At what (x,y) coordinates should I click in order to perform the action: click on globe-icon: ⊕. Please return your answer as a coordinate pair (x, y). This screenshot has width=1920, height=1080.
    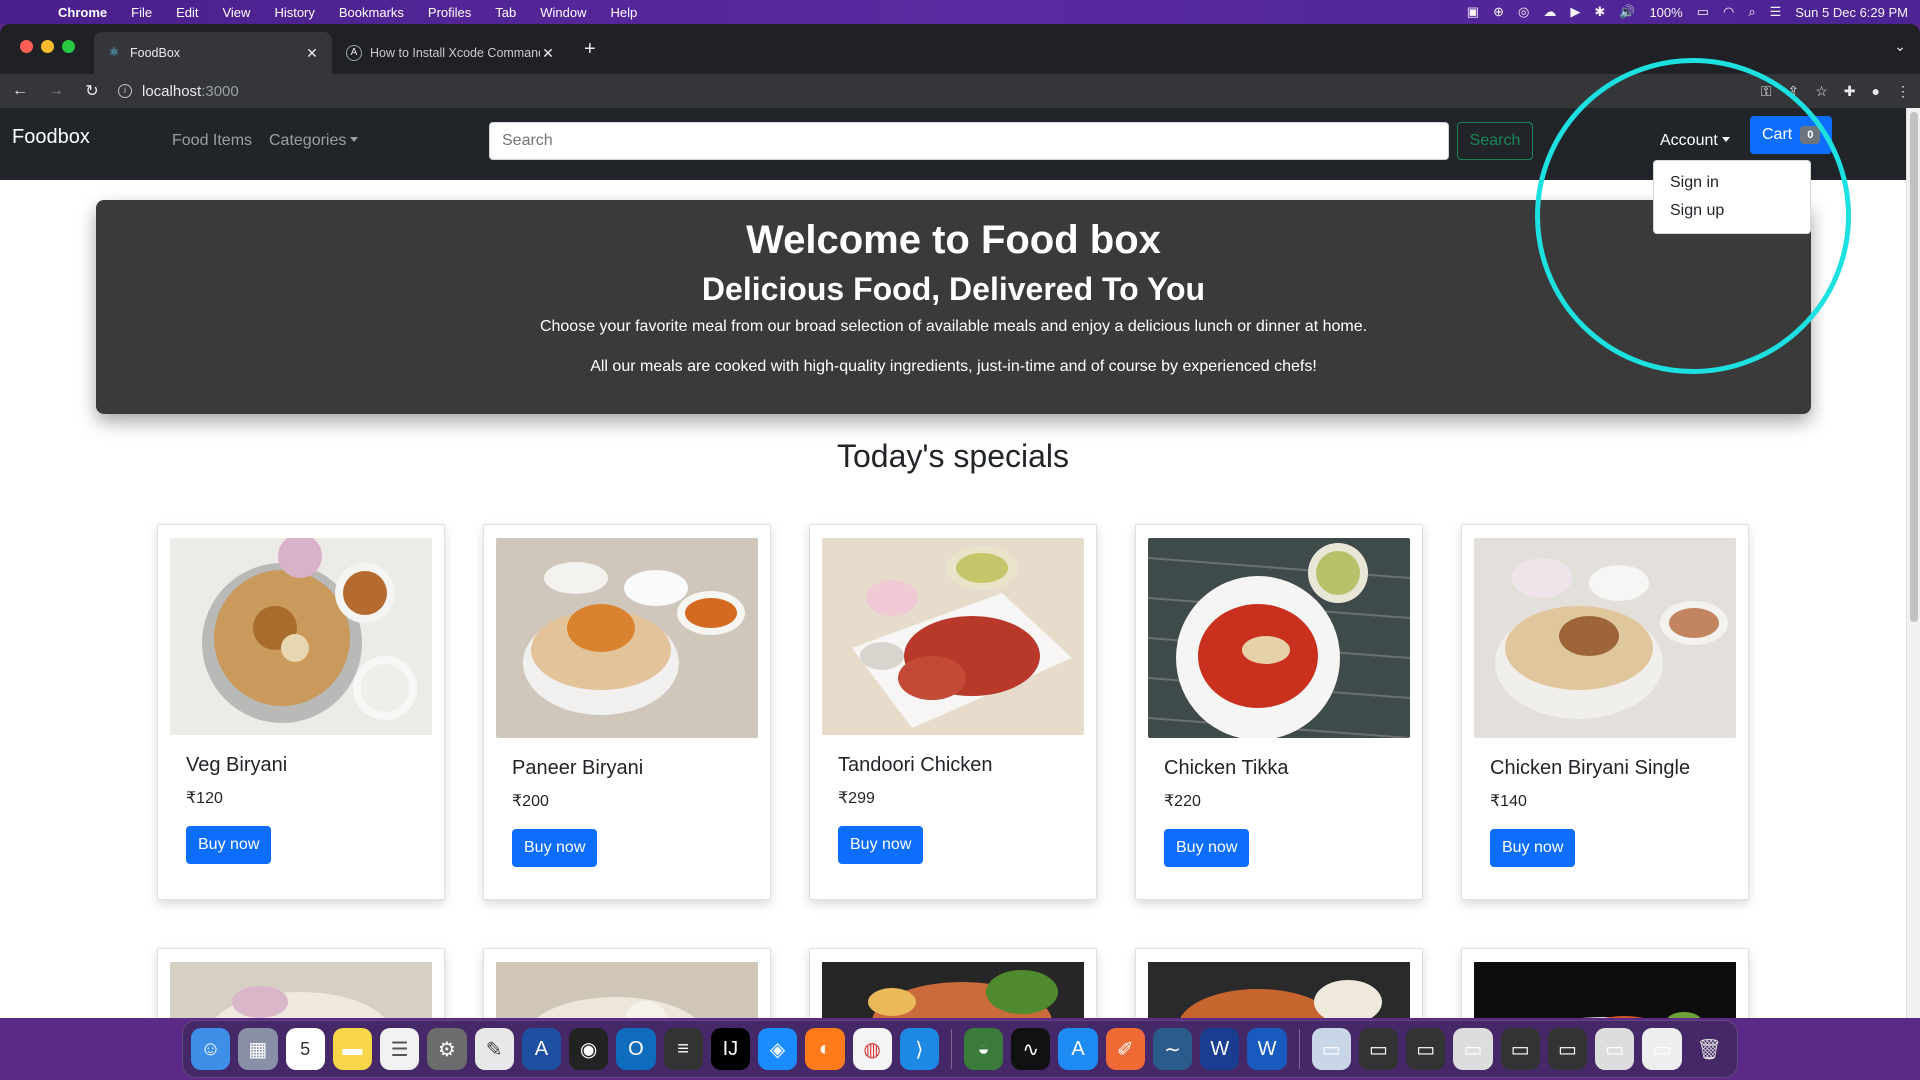
    Looking at the image, I should click on (1498, 12).